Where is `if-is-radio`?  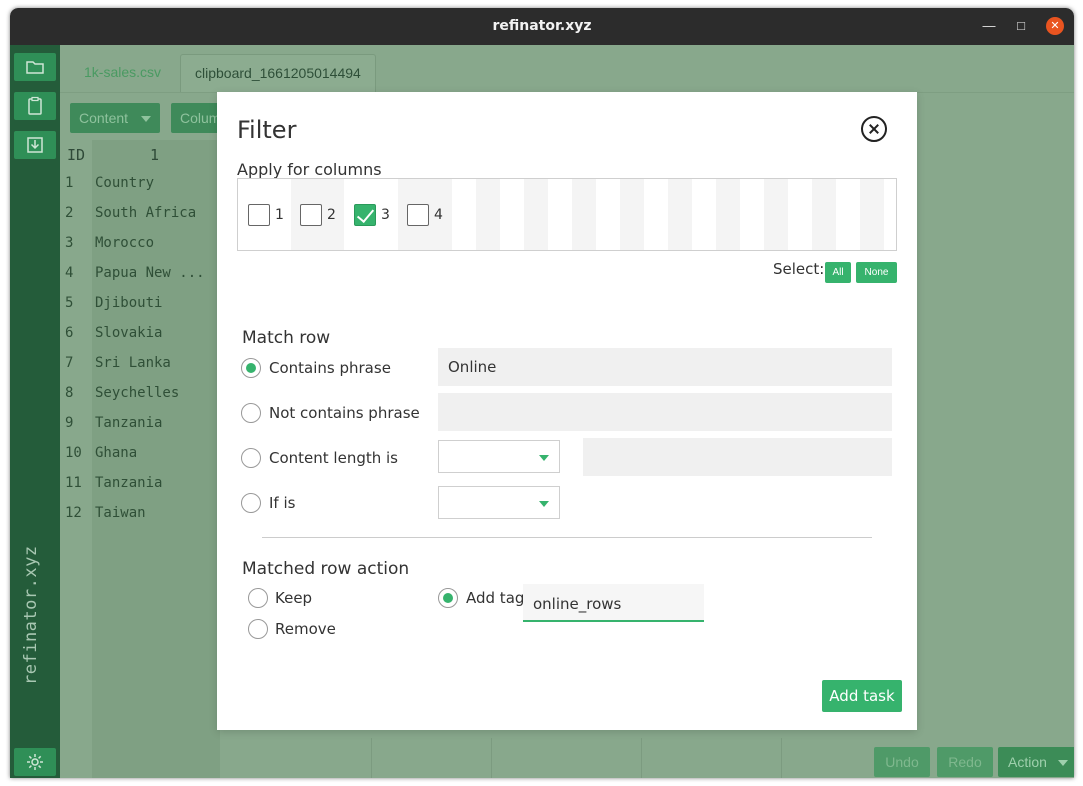
if-is-radio is located at coordinates (251, 503).